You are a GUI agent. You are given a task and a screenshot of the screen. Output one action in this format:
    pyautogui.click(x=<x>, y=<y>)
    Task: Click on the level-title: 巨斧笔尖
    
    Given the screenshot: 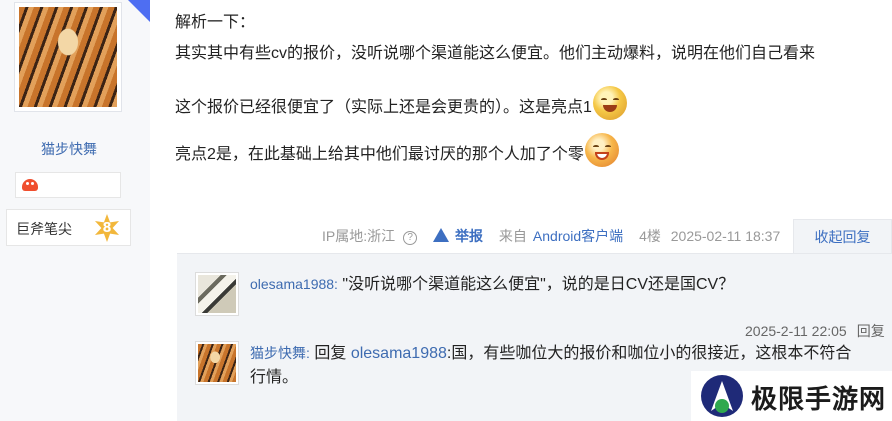 What is the action you would take?
    pyautogui.click(x=44, y=229)
    